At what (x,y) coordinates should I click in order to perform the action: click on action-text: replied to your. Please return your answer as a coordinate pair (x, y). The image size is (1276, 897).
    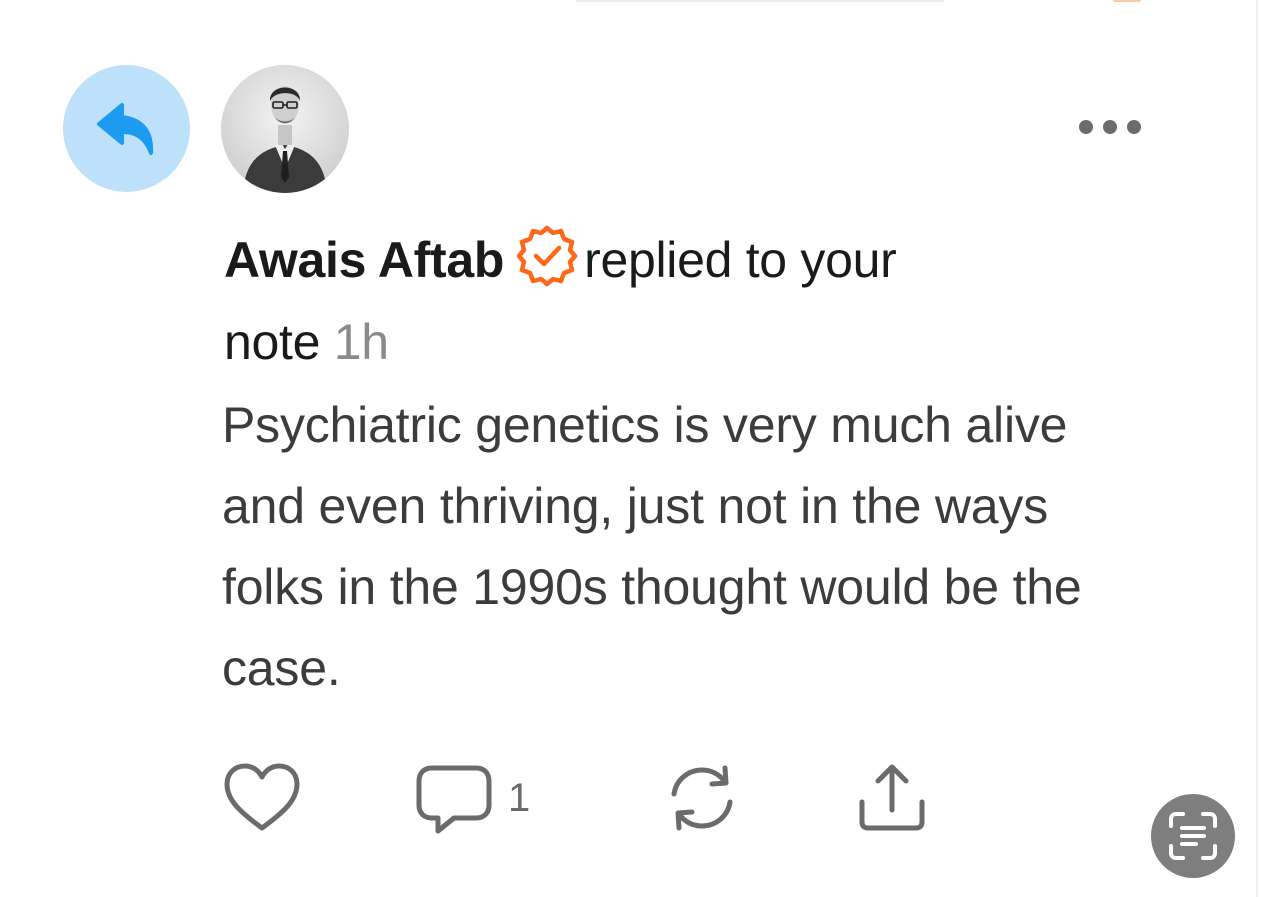
    Looking at the image, I should click on (740, 260).